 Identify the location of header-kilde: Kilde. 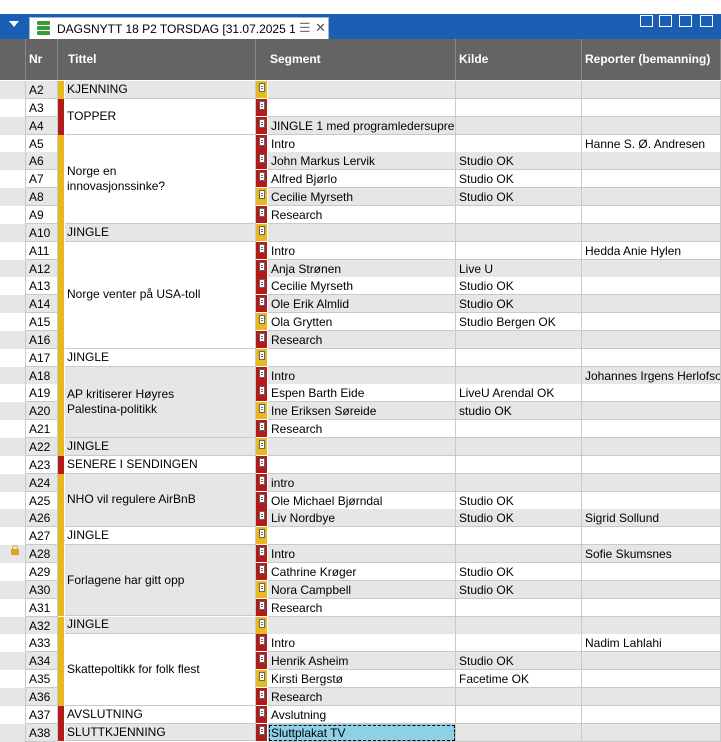
(519, 59).